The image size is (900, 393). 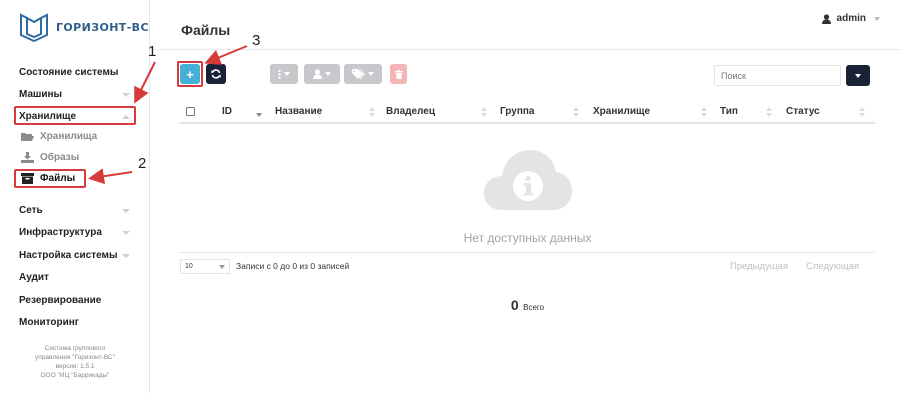 I want to click on refresh-button, so click(x=216, y=74).